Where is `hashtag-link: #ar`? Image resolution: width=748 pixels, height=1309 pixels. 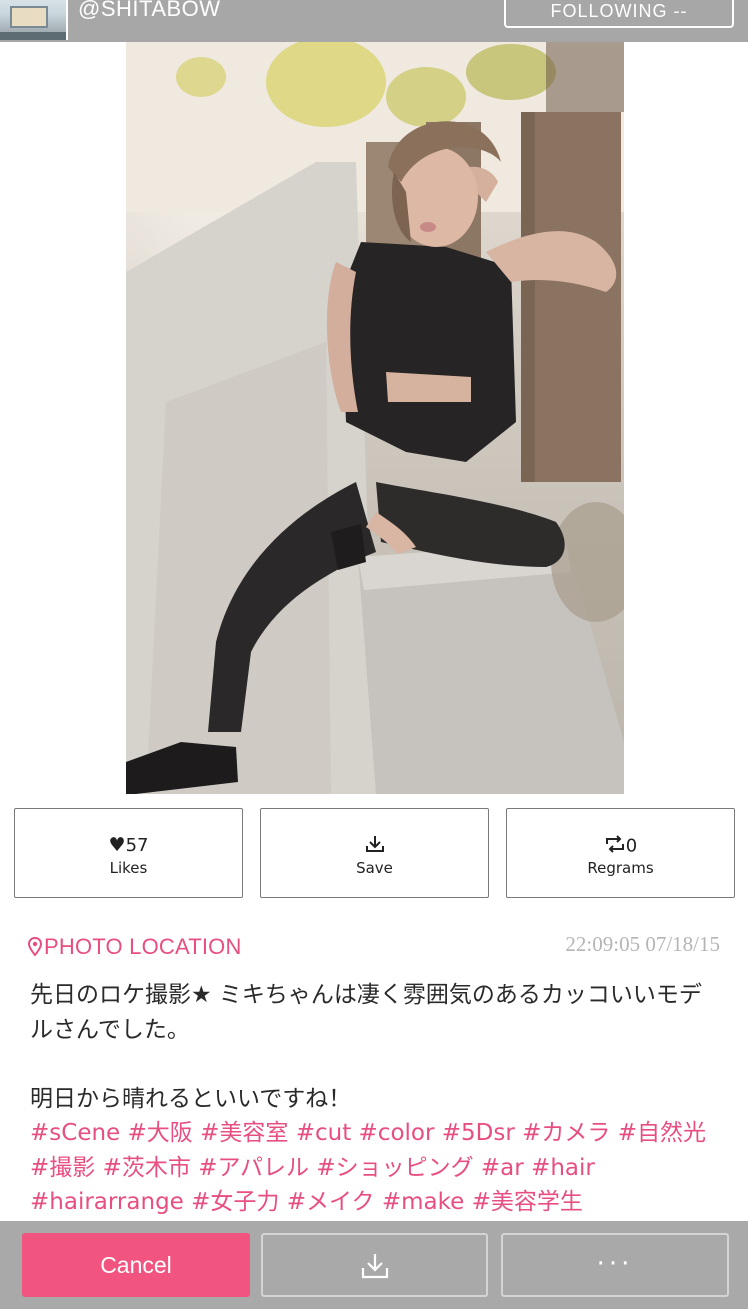
hashtag-link: #ar is located at coordinates (502, 1168).